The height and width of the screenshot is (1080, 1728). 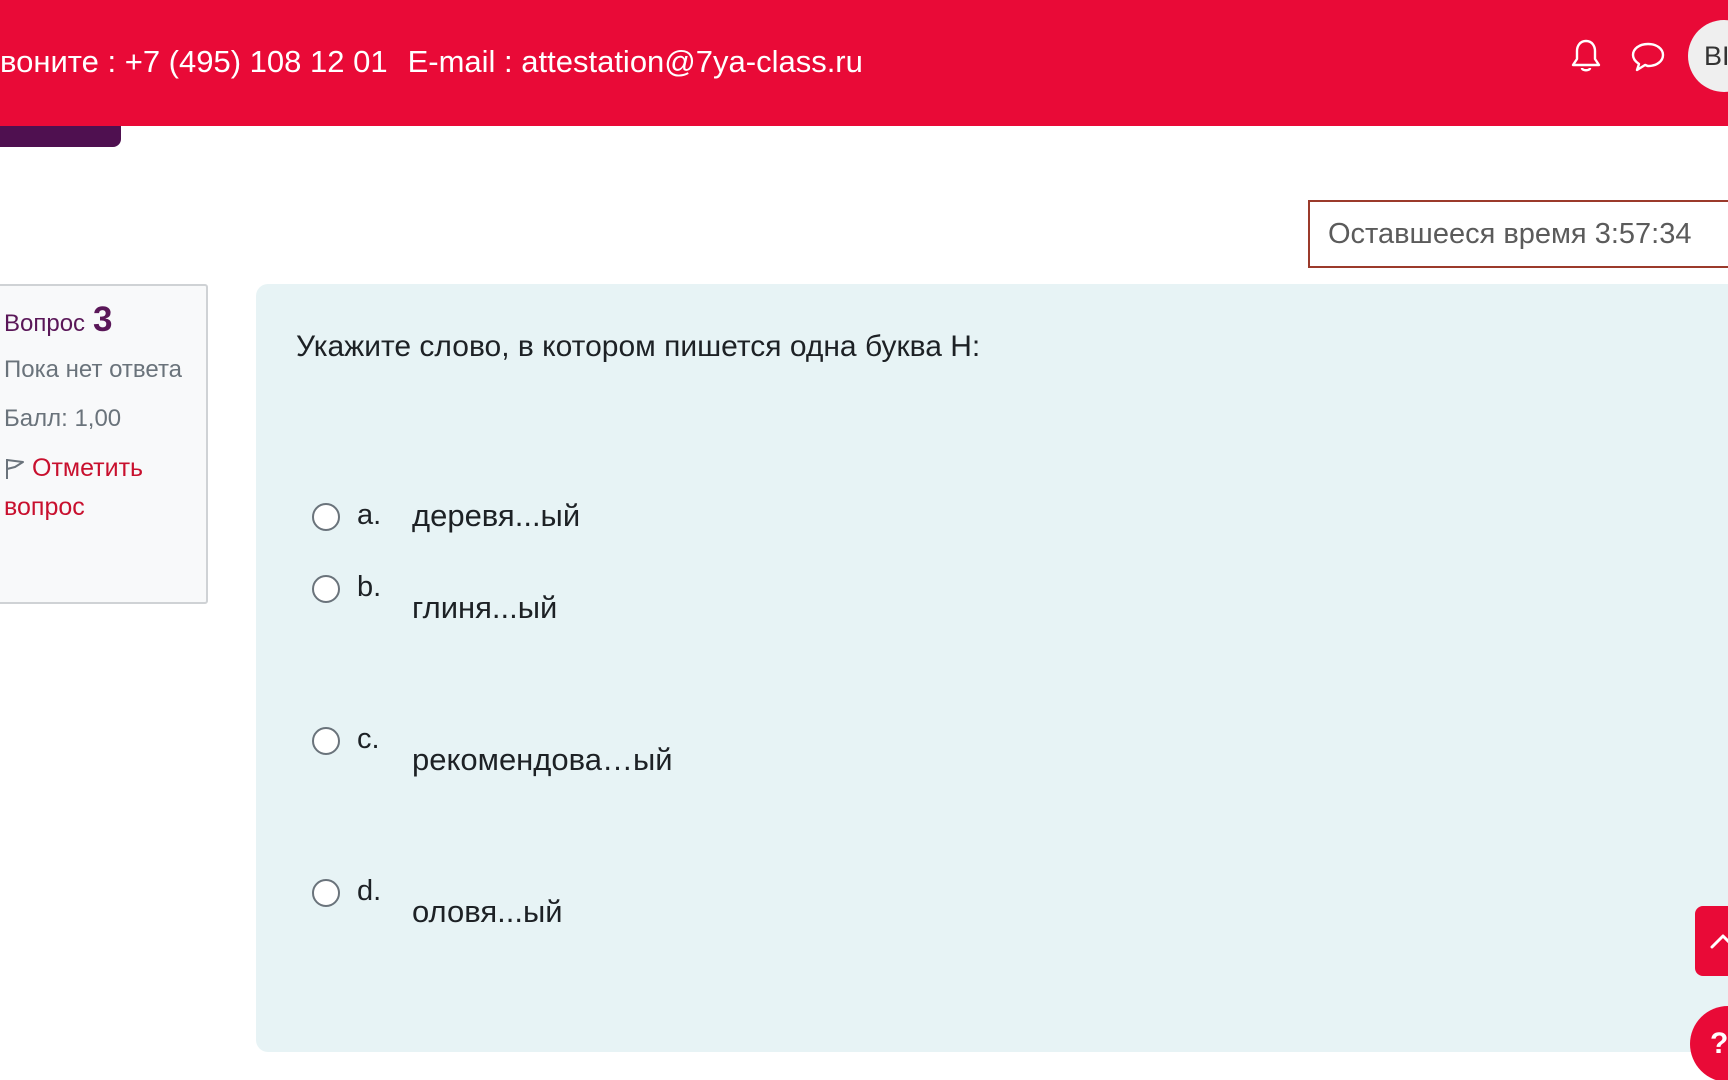 I want to click on answer-text: глиня...ый, so click(x=485, y=607).